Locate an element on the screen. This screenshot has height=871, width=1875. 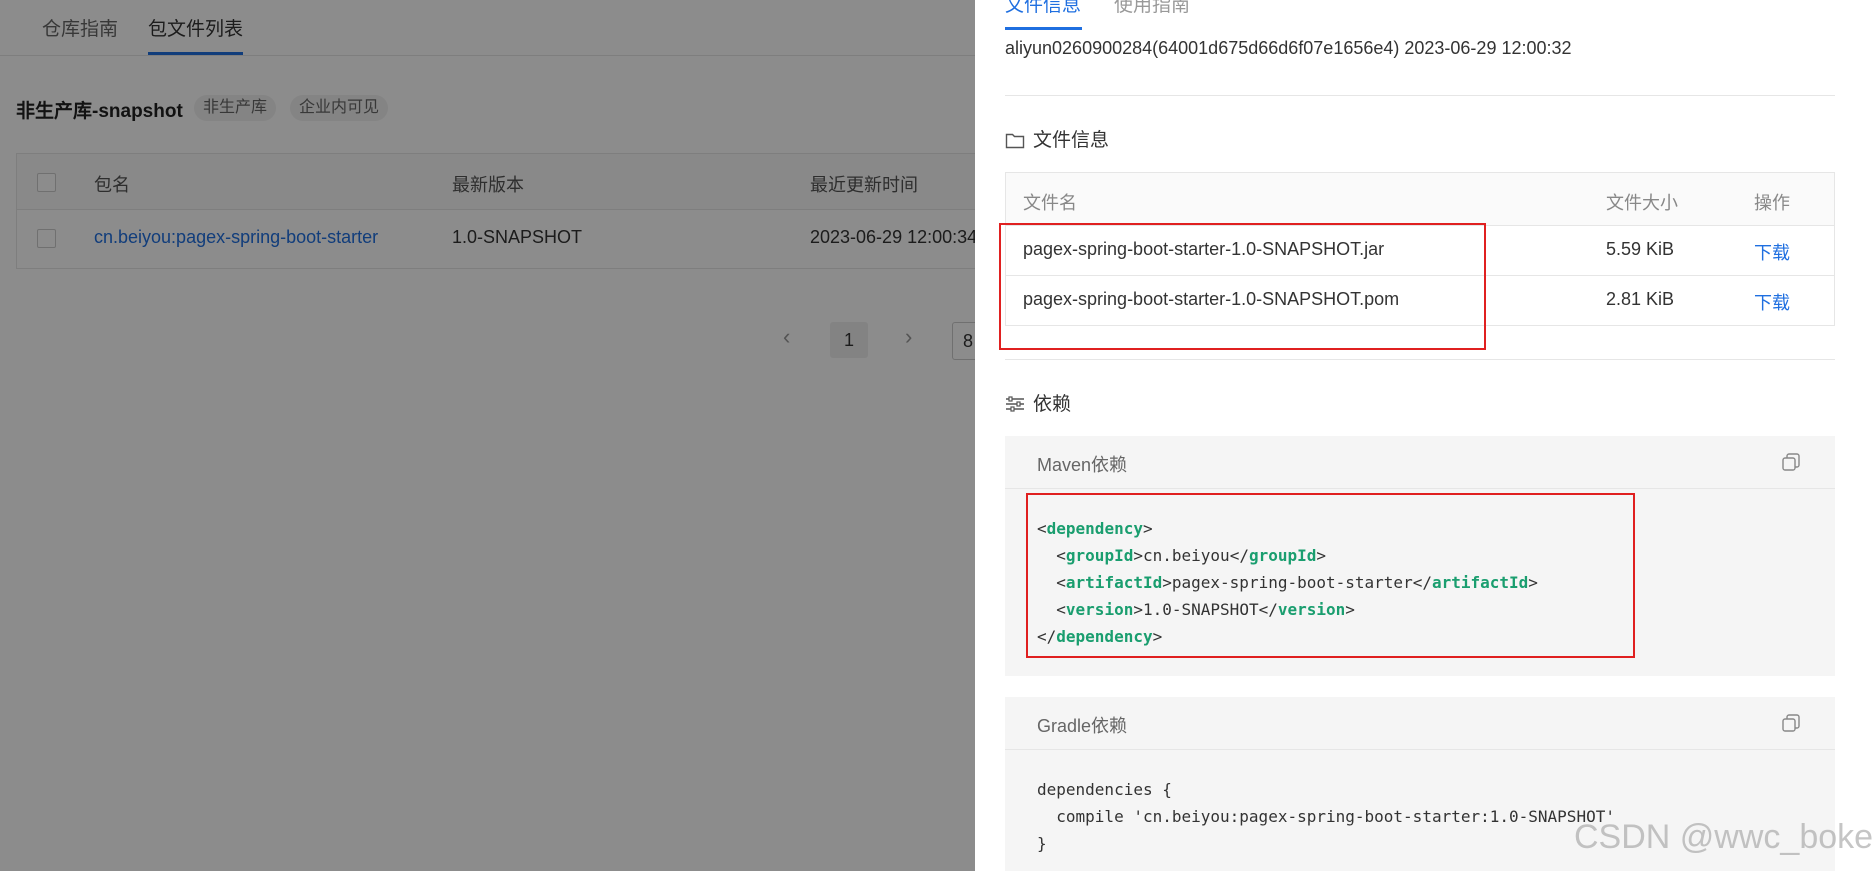
file-size: 5.59 KiB is located at coordinates (1640, 249).